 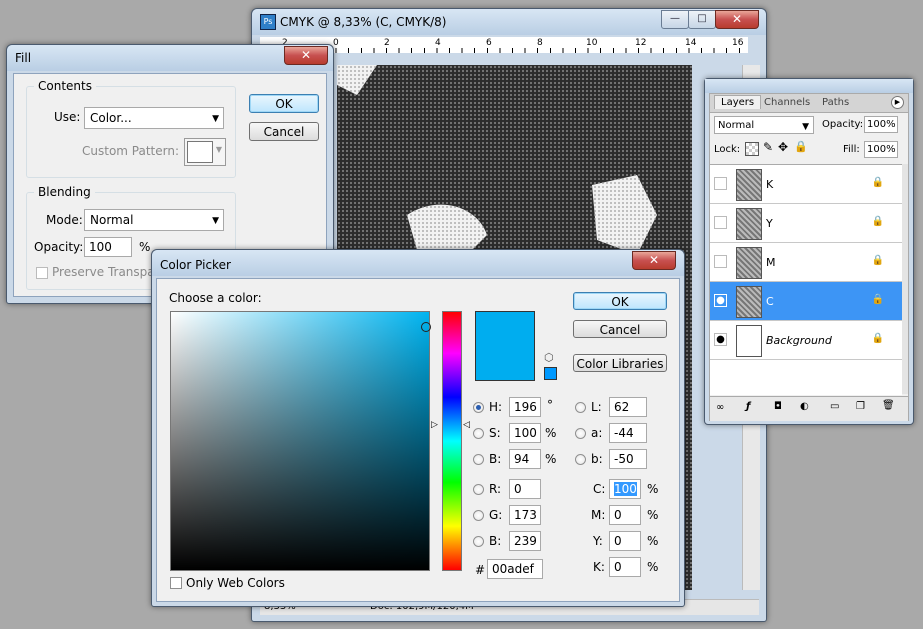 I want to click on tab-channels: Channels, so click(x=787, y=102).